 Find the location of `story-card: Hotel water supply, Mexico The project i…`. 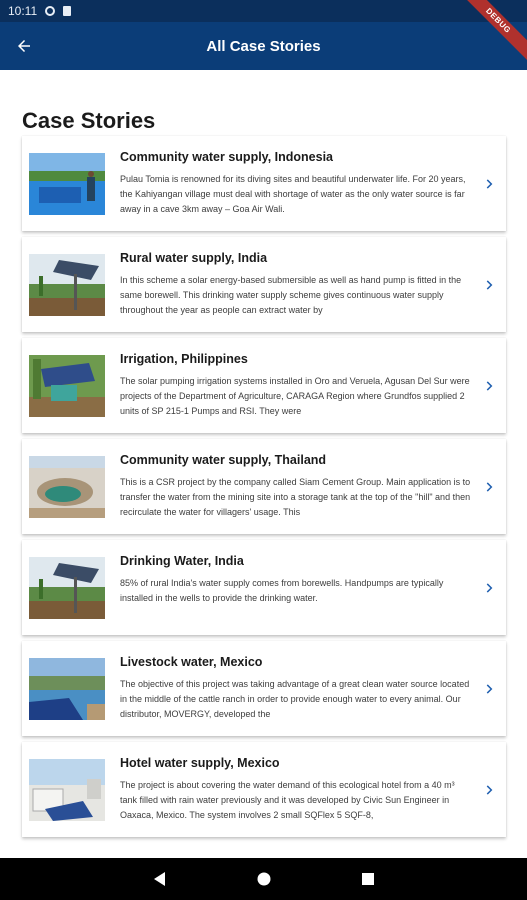

story-card: Hotel water supply, Mexico The project i… is located at coordinates (264, 789).